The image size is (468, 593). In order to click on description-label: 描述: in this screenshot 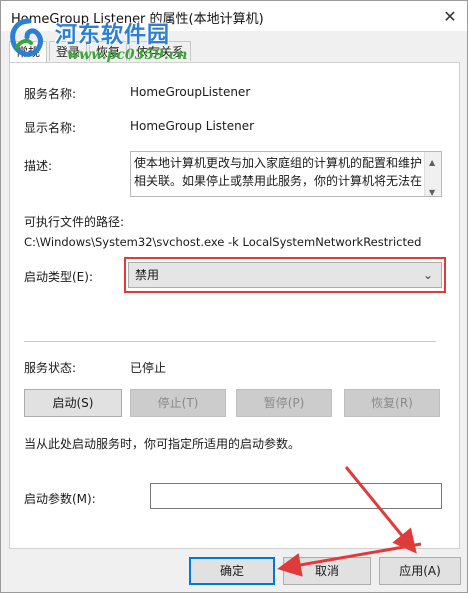, I will do `click(38, 166)`.